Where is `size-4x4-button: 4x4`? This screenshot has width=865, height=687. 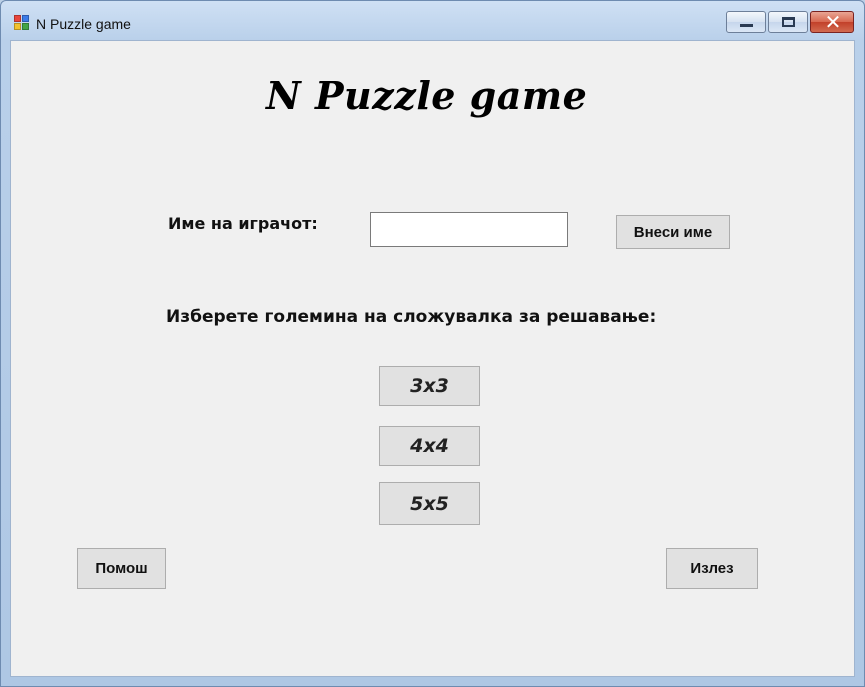
size-4x4-button: 4x4 is located at coordinates (429, 446).